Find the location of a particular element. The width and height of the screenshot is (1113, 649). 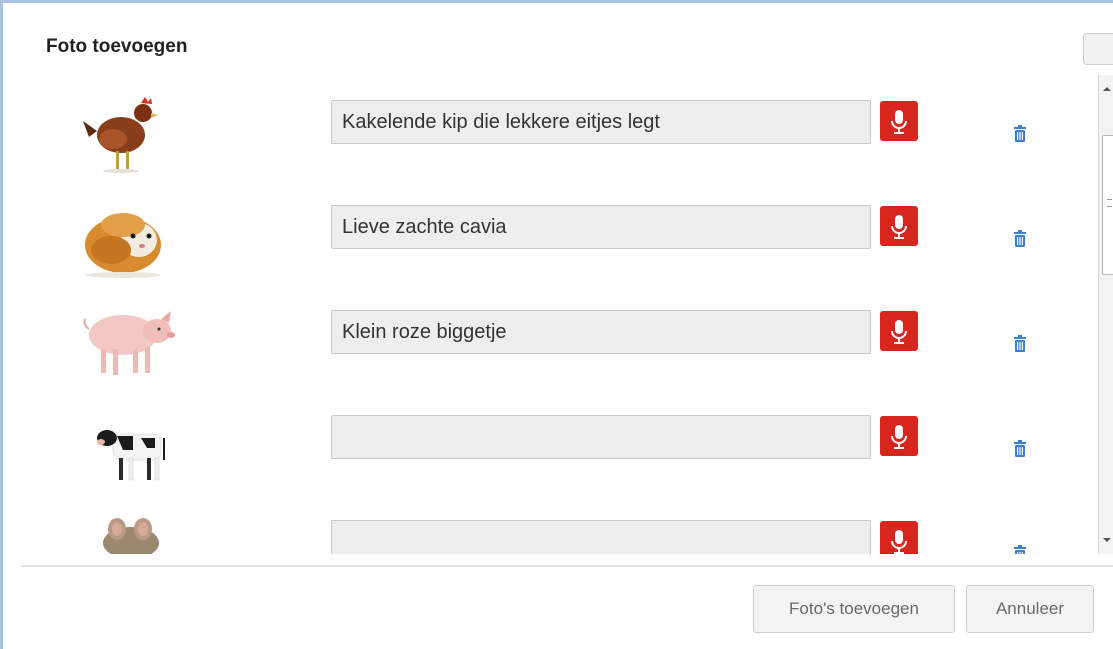

guinea-pig-photo is located at coordinates (126, 232).